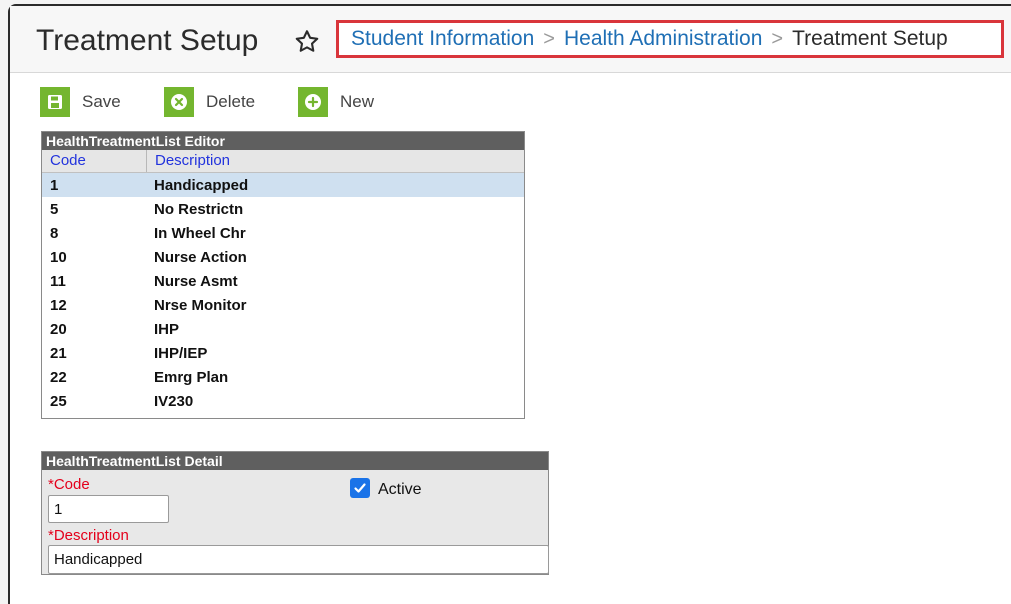 Image resolution: width=1011 pixels, height=604 pixels. I want to click on active-checkbox, so click(360, 488).